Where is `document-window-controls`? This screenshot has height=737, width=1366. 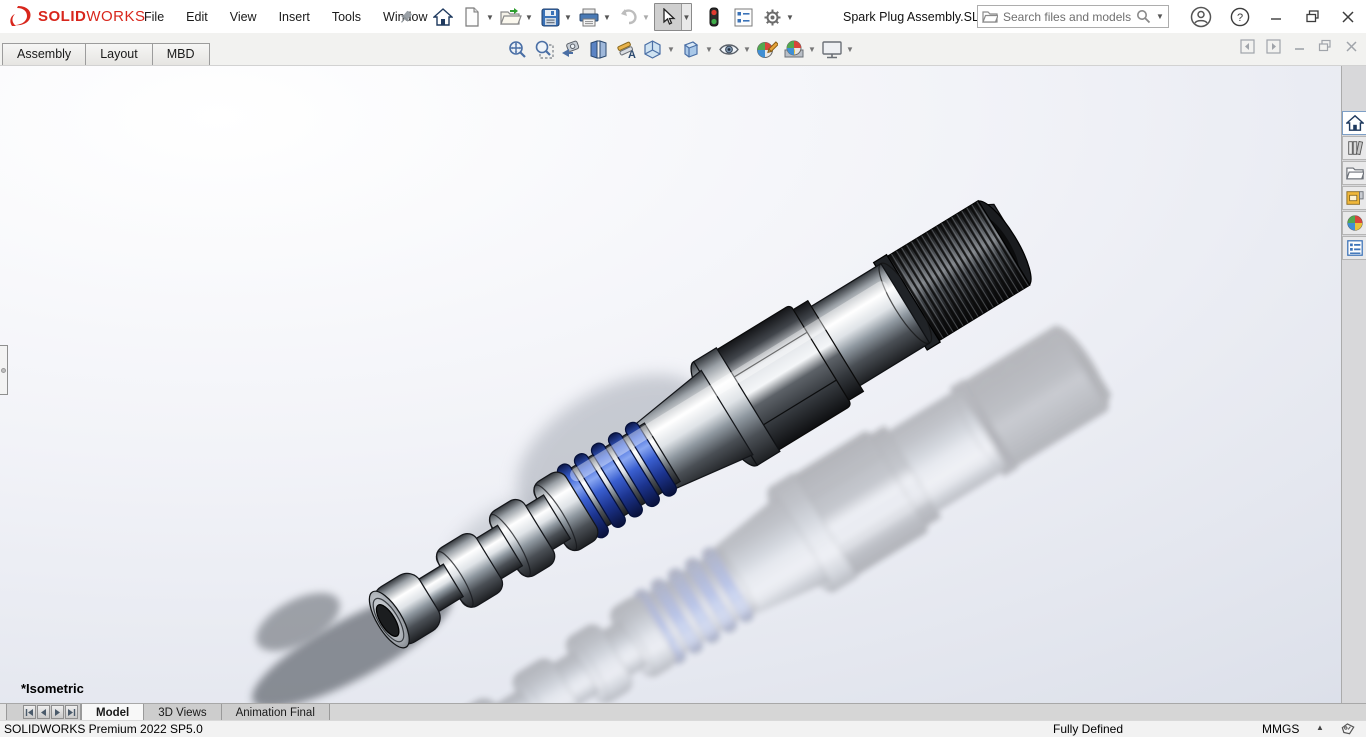
document-window-controls is located at coordinates (1299, 46).